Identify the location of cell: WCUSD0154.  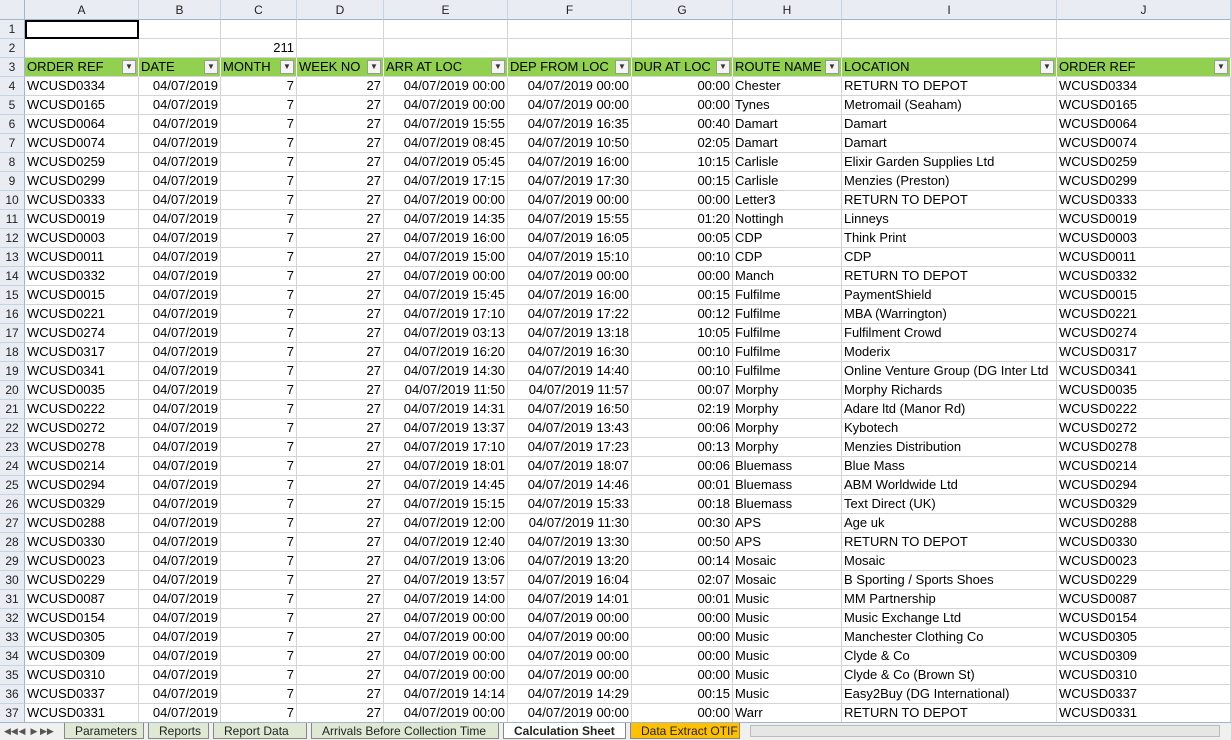
(1144, 618).